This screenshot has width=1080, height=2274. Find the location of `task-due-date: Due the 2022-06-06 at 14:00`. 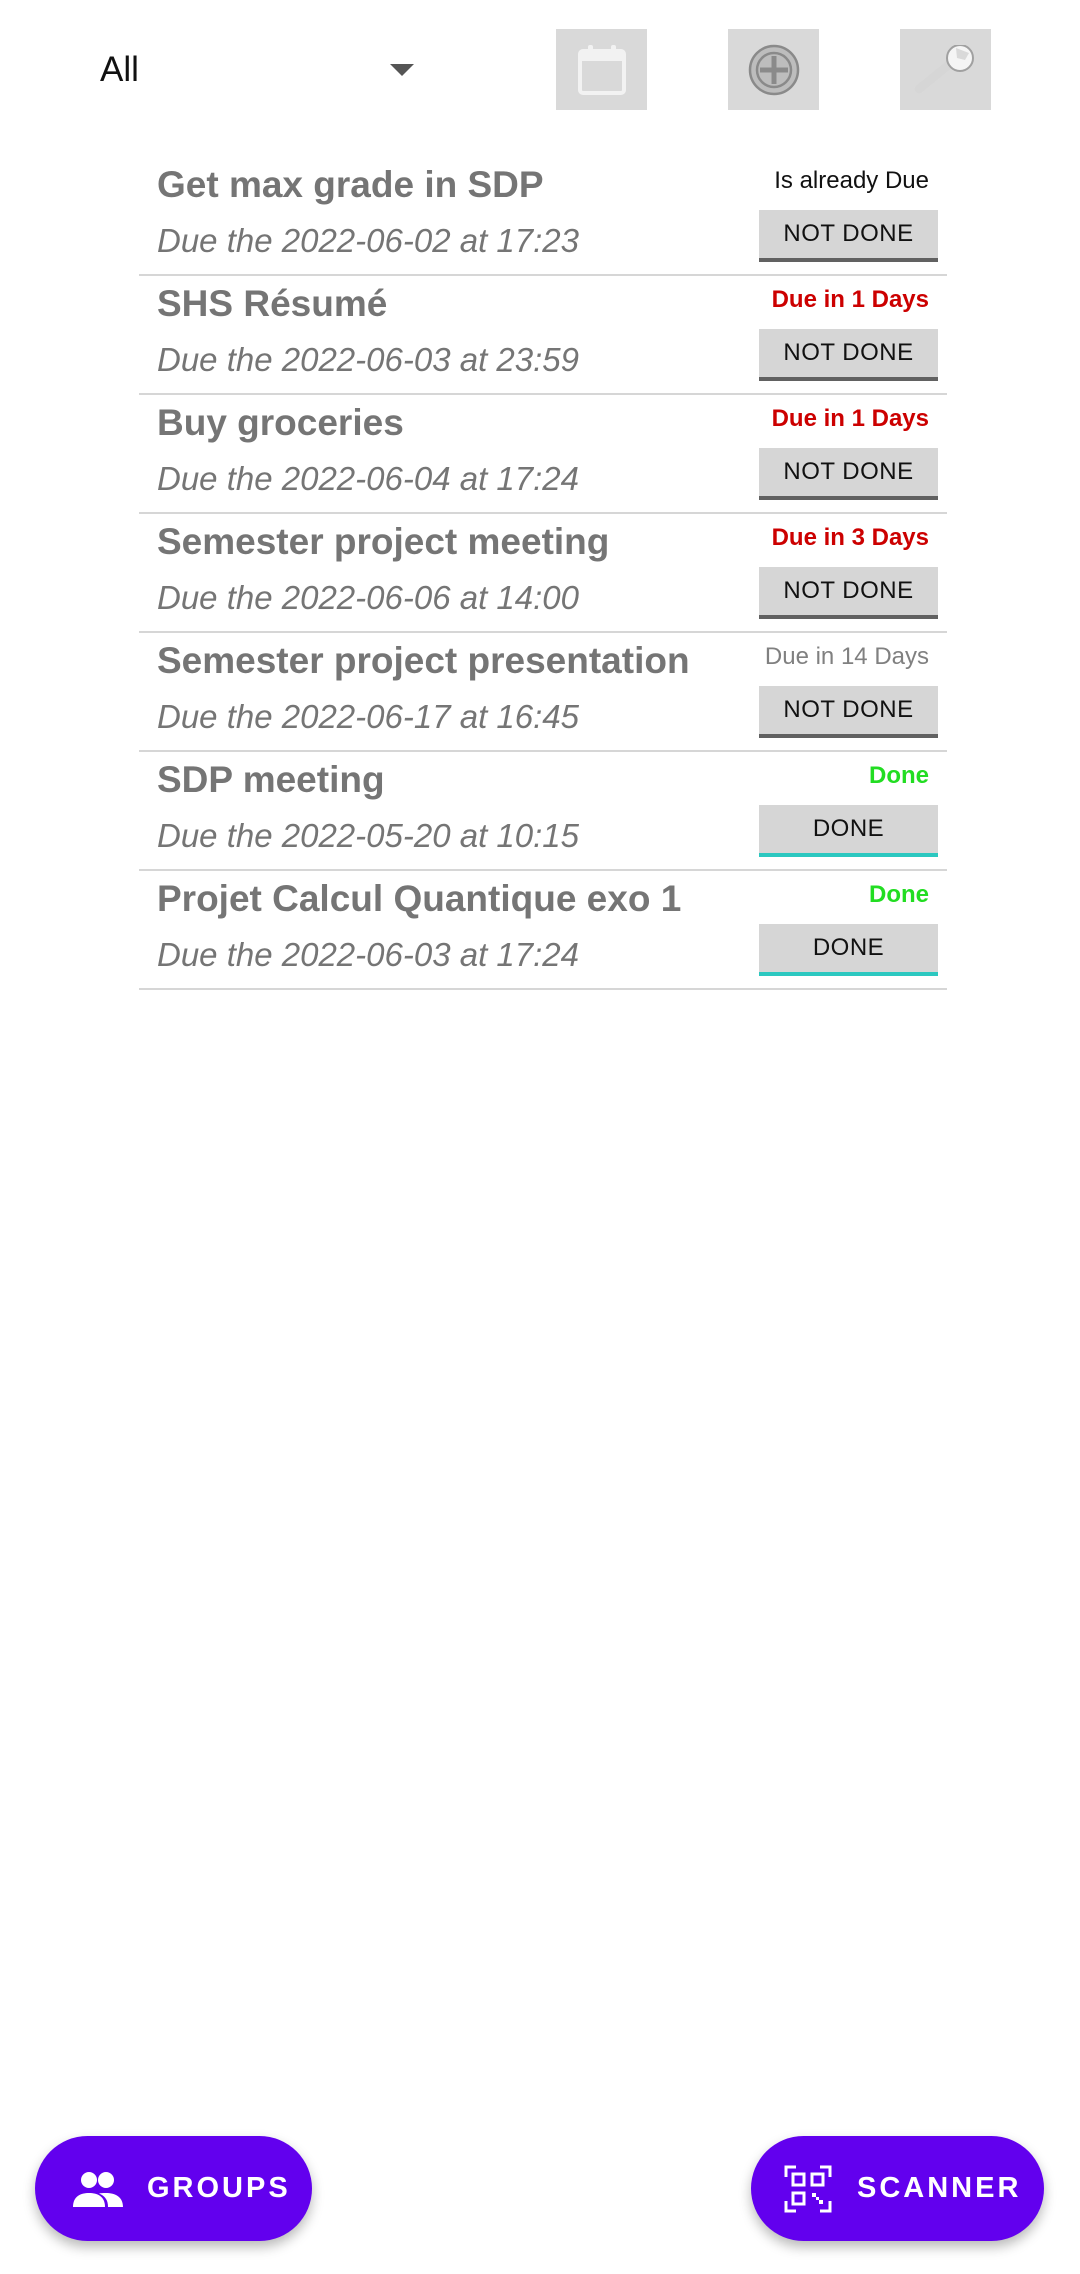

task-due-date: Due the 2022-06-06 at 14:00 is located at coordinates (368, 597).